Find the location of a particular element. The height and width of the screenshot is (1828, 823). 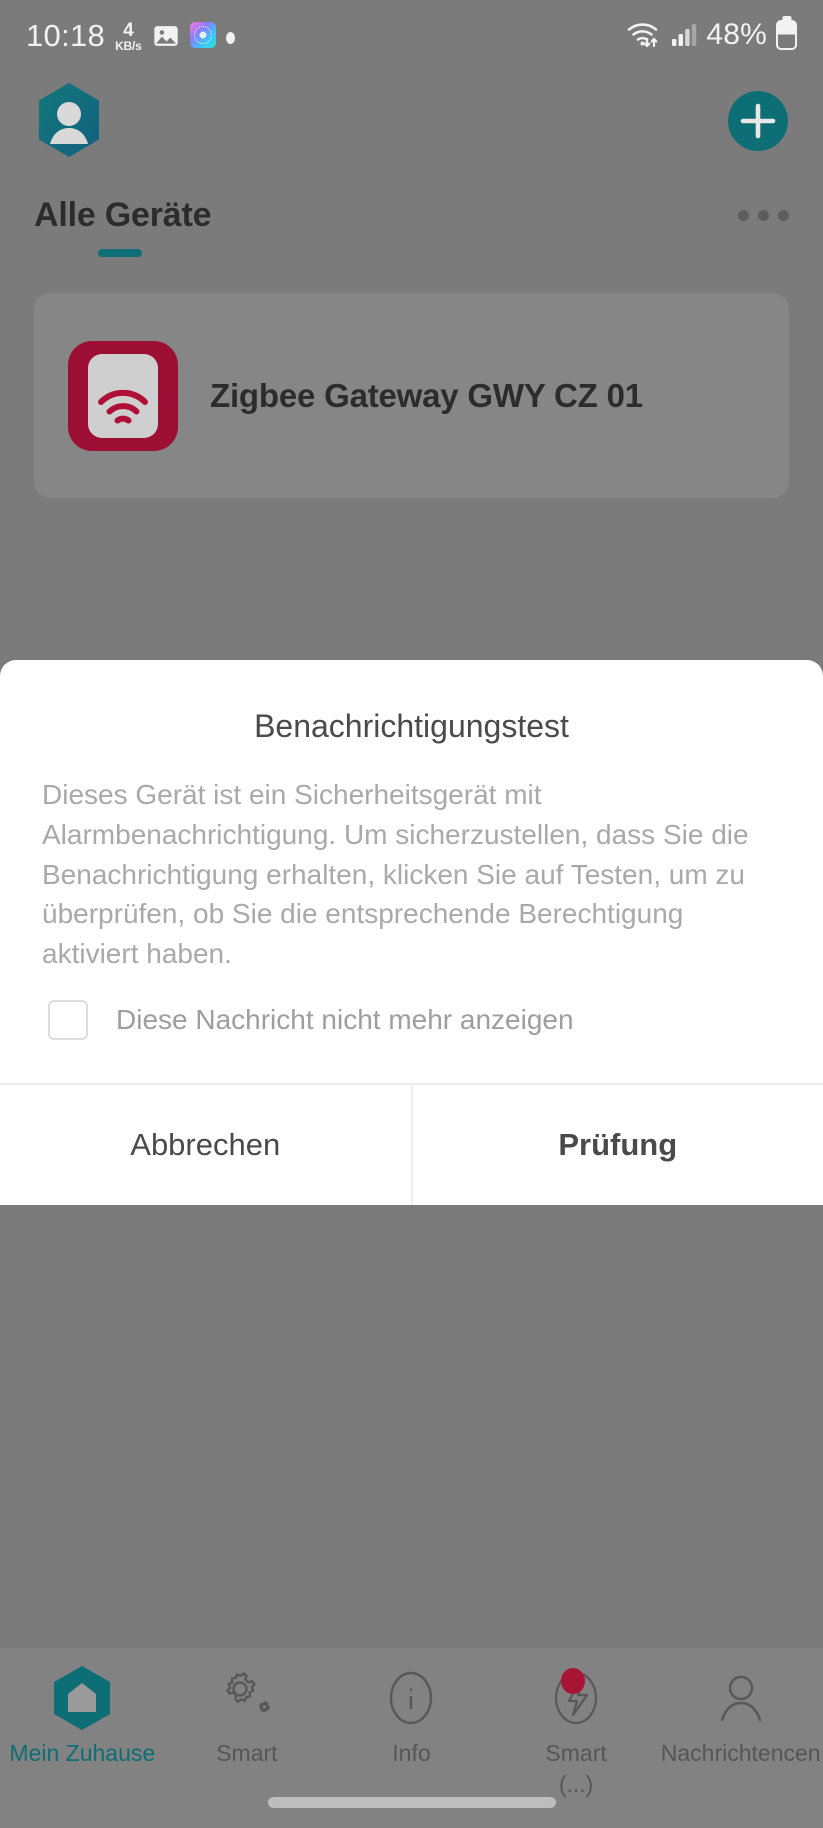

home-indicator is located at coordinates (411, 1802).